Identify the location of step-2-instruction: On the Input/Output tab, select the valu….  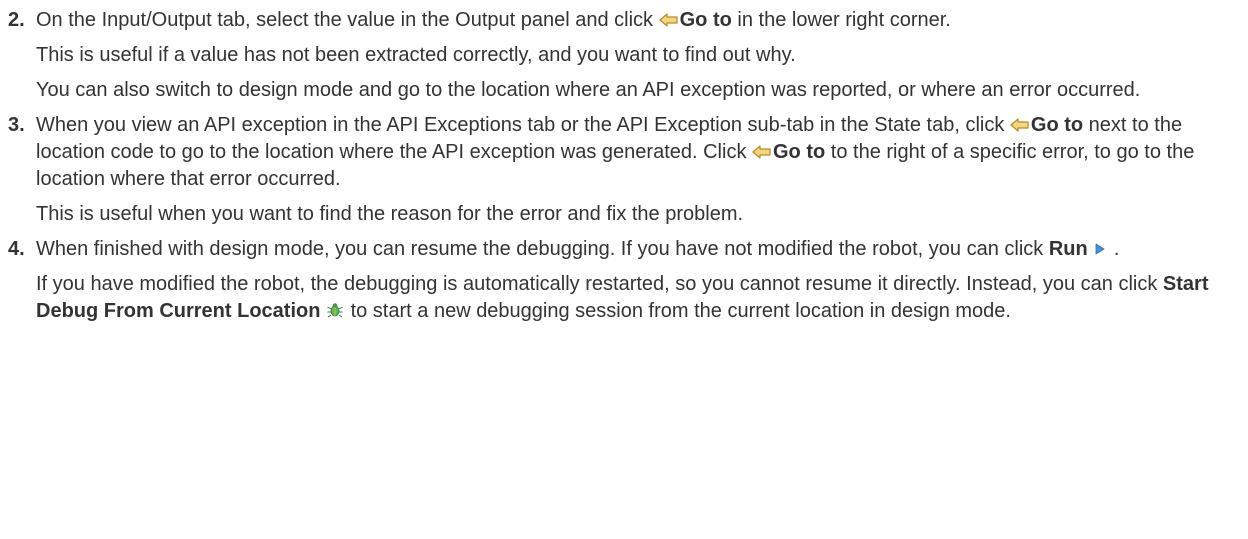
(493, 20).